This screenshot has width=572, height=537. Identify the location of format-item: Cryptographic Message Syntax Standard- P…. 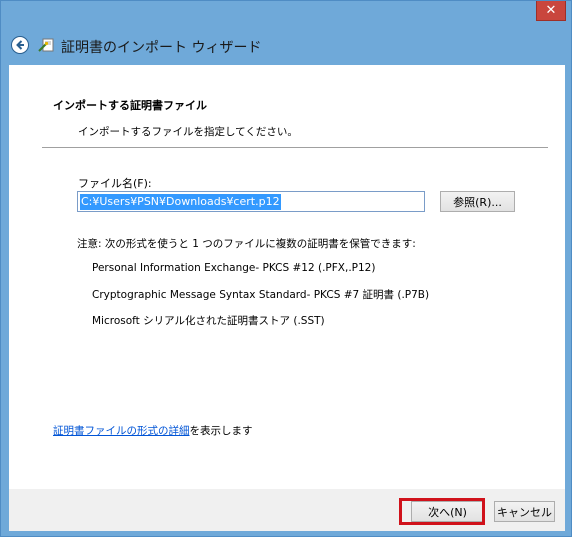
(261, 295).